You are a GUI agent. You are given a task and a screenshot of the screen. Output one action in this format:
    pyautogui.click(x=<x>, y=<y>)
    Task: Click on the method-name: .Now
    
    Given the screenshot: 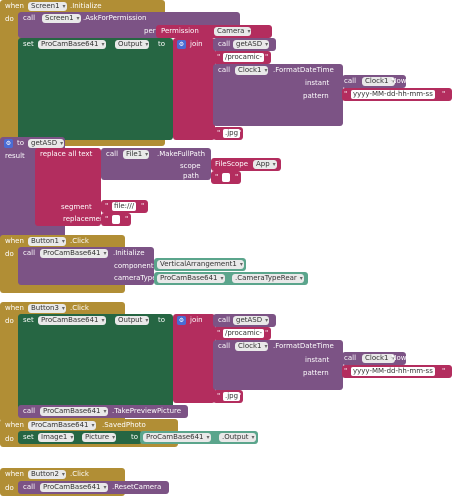 What is the action you would take?
    pyautogui.click(x=398, y=81)
    